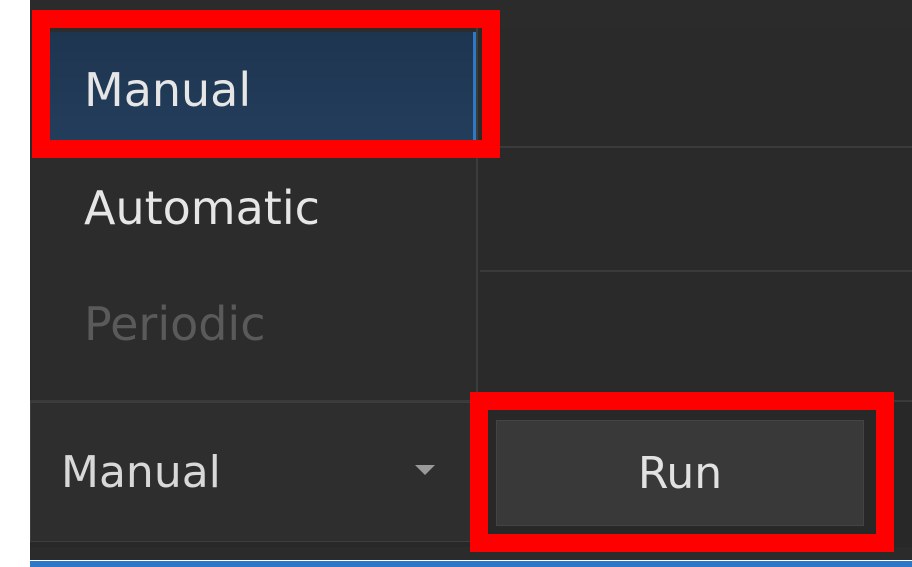 The width and height of the screenshot is (912, 567). What do you see at coordinates (471, 564) in the screenshot?
I see `accent-strip` at bounding box center [471, 564].